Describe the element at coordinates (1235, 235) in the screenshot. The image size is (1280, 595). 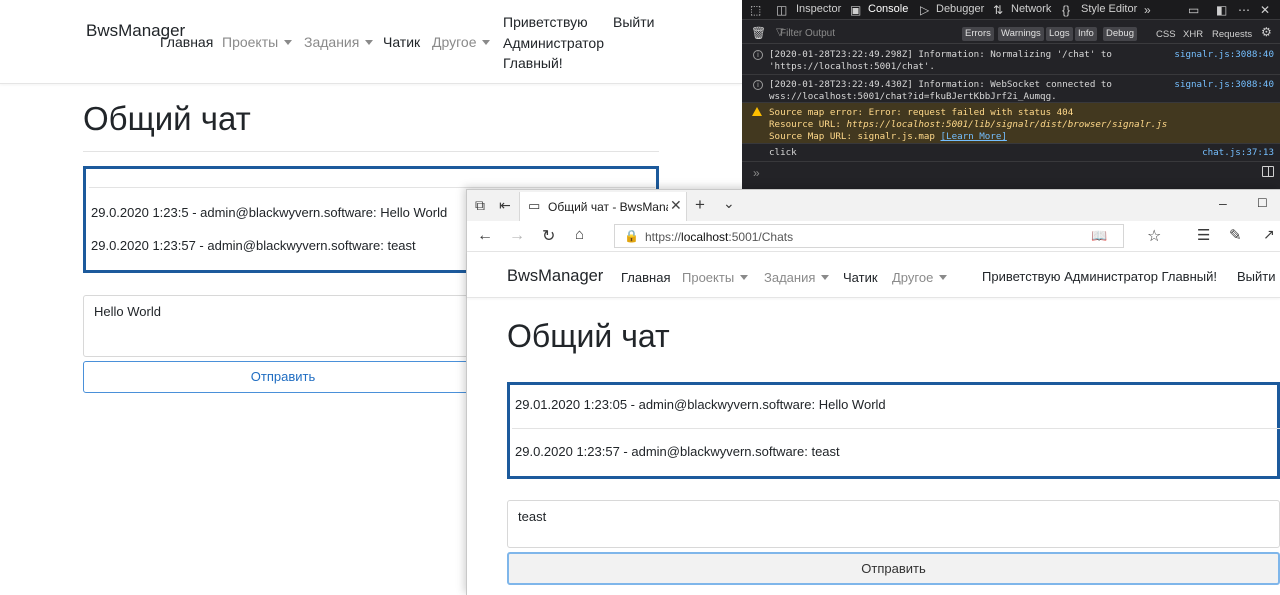
I see `pen-icon: ✎` at that location.